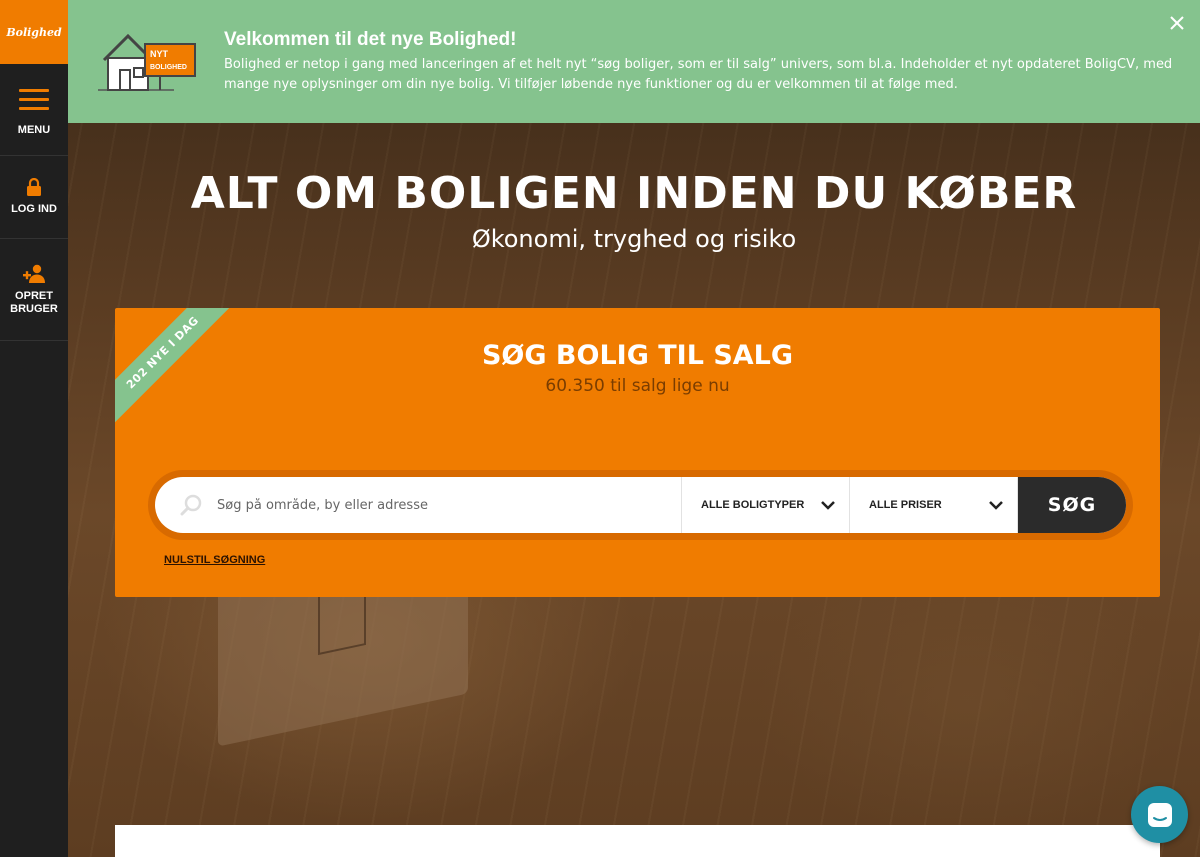  I want to click on banner-title: Velkommen til det nye Bolighed!, so click(370, 39).